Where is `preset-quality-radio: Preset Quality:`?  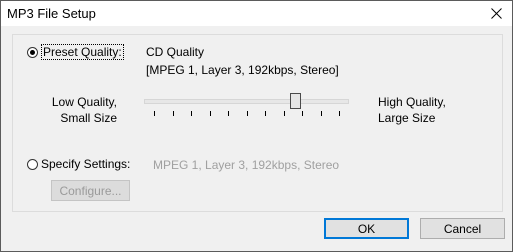 preset-quality-radio: Preset Quality: is located at coordinates (75, 52).